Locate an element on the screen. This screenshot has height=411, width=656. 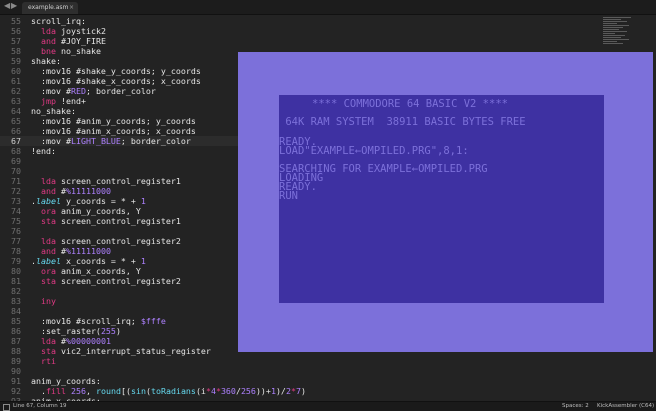
code-text: :mov16 #anim_y_coords; y_coords is located at coordinates (113, 121).